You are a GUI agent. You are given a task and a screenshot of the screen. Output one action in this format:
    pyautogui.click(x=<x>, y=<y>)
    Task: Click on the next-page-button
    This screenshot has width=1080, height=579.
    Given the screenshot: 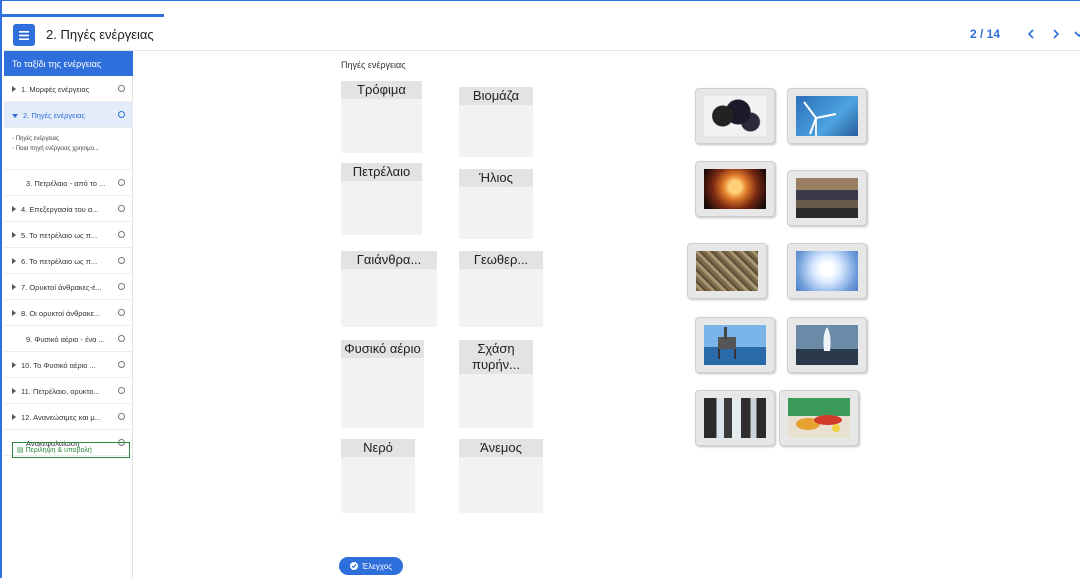 What is the action you would take?
    pyautogui.click(x=1056, y=34)
    